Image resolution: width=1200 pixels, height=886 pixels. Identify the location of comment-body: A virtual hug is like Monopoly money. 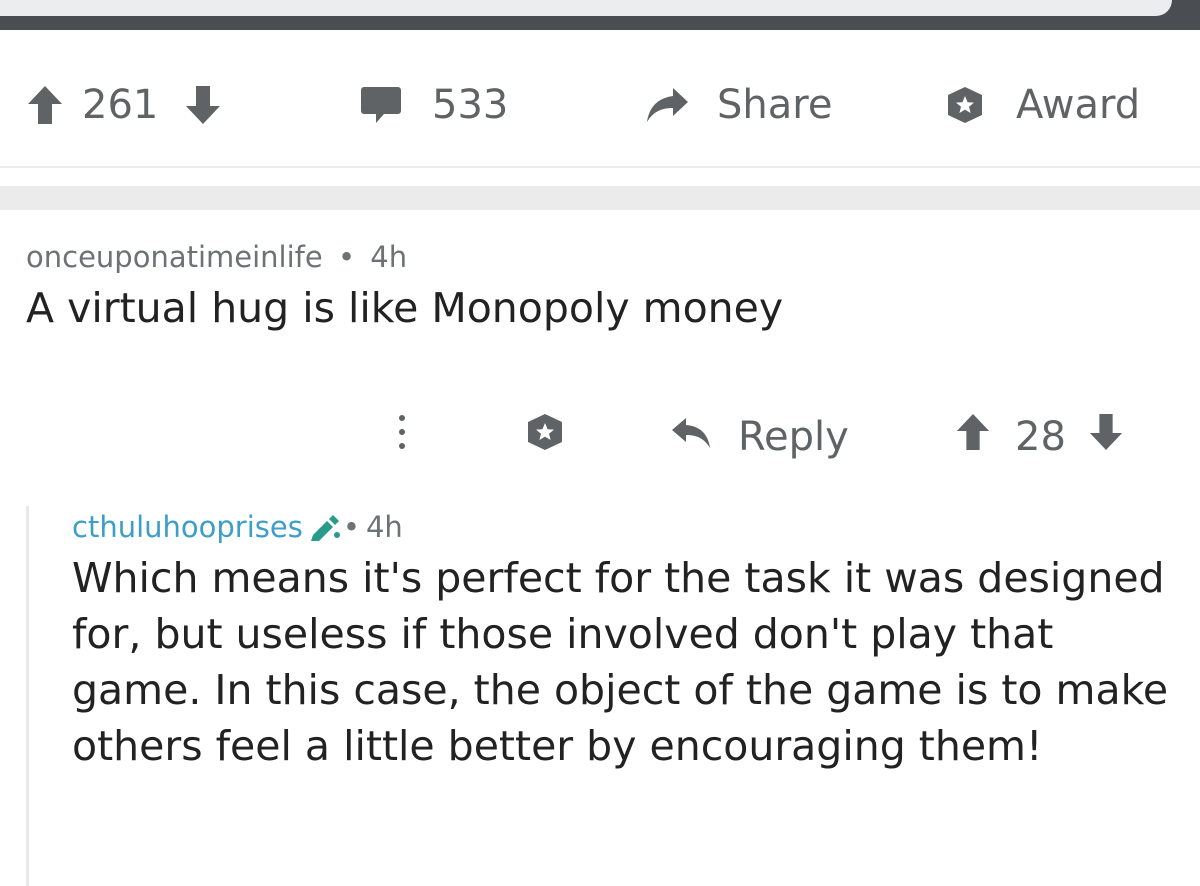
(405, 308).